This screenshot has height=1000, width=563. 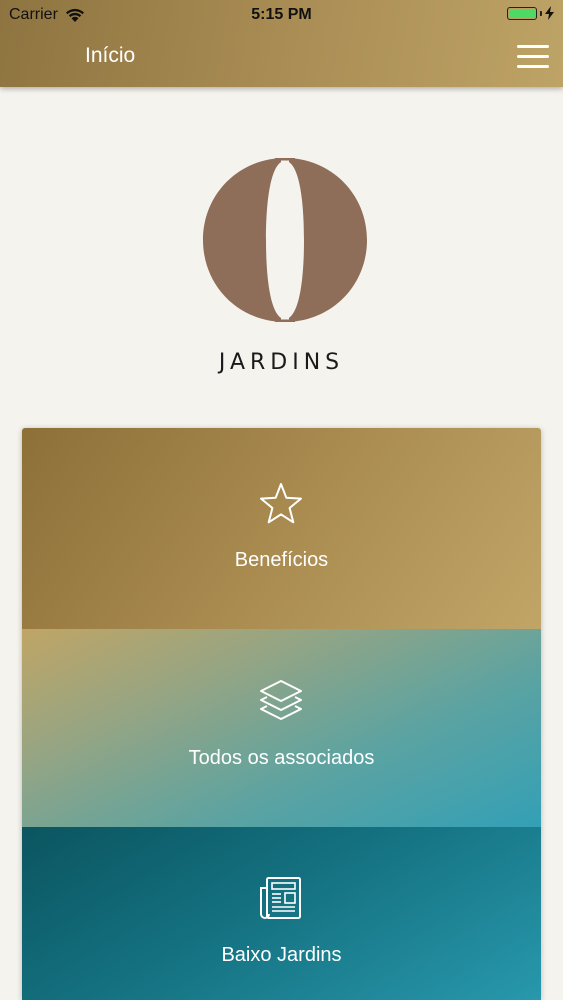 I want to click on battery-icon, so click(x=530, y=13).